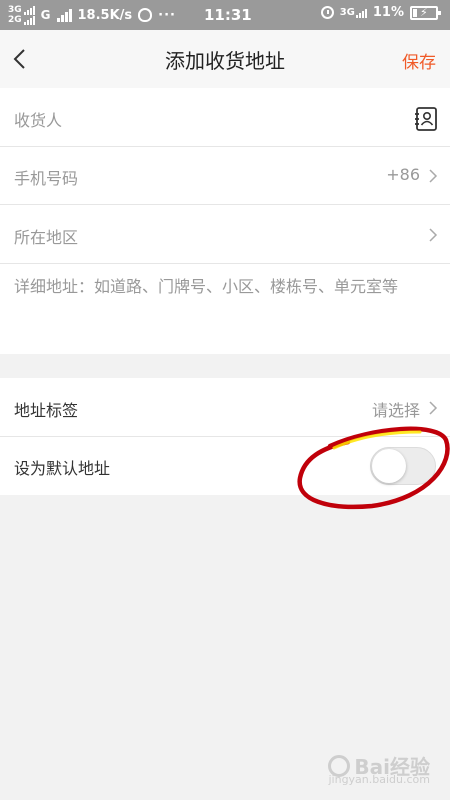 This screenshot has width=450, height=800. I want to click on save-button: 保存, so click(419, 60).